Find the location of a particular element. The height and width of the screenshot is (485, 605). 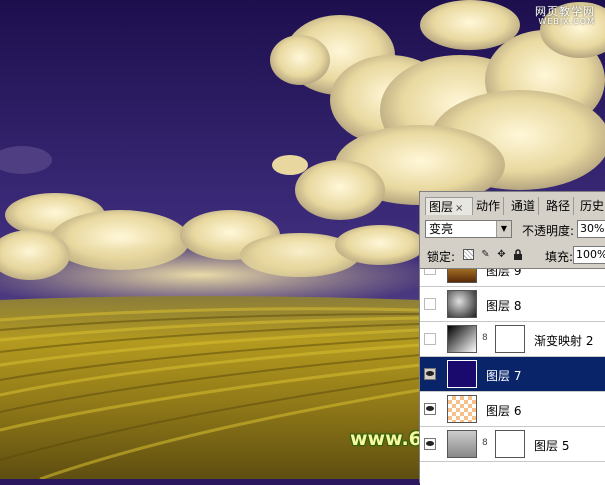

lock-all-icon is located at coordinates (517, 254).